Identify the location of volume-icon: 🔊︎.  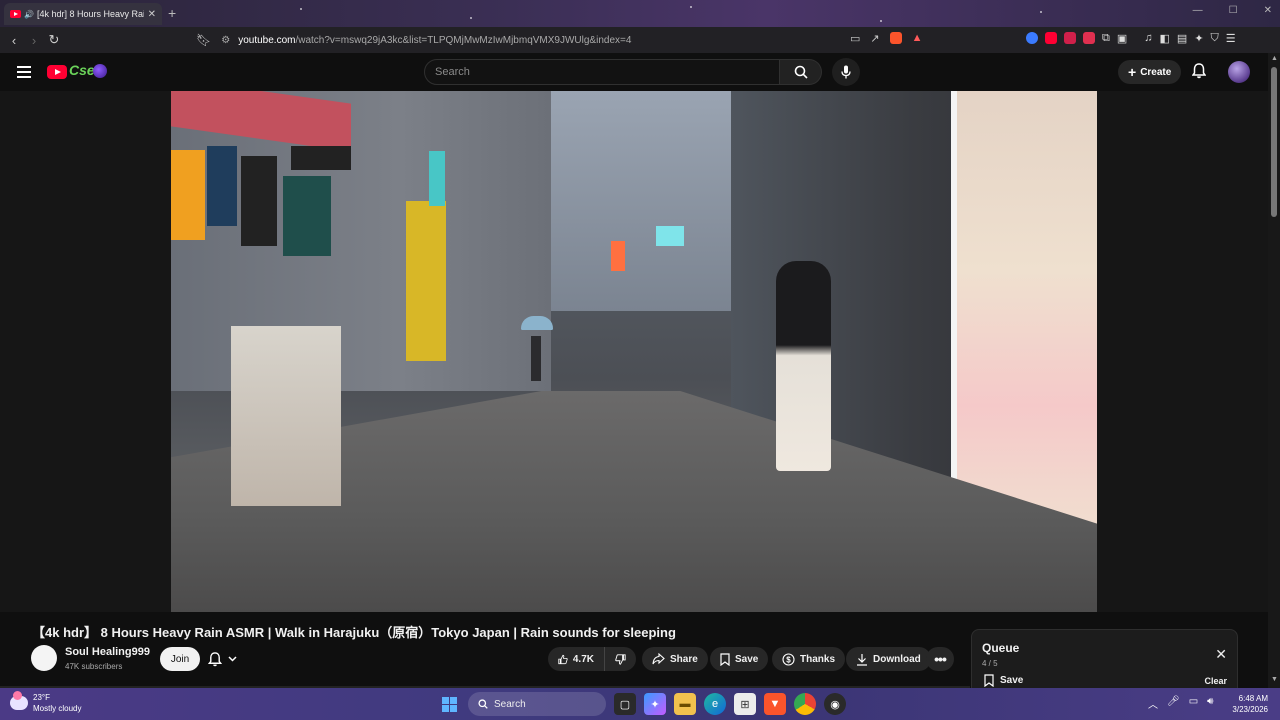
(1210, 703).